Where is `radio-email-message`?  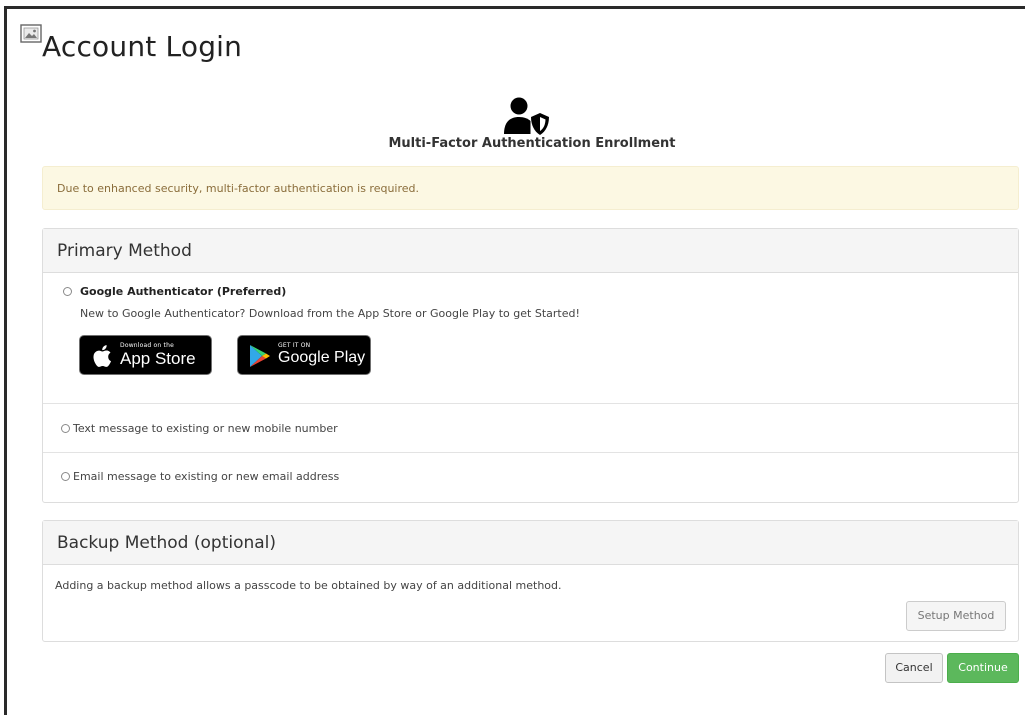
radio-email-message is located at coordinates (65, 476).